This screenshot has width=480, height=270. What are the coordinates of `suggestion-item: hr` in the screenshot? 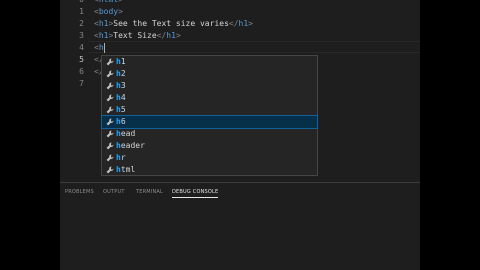 It's located at (209, 158).